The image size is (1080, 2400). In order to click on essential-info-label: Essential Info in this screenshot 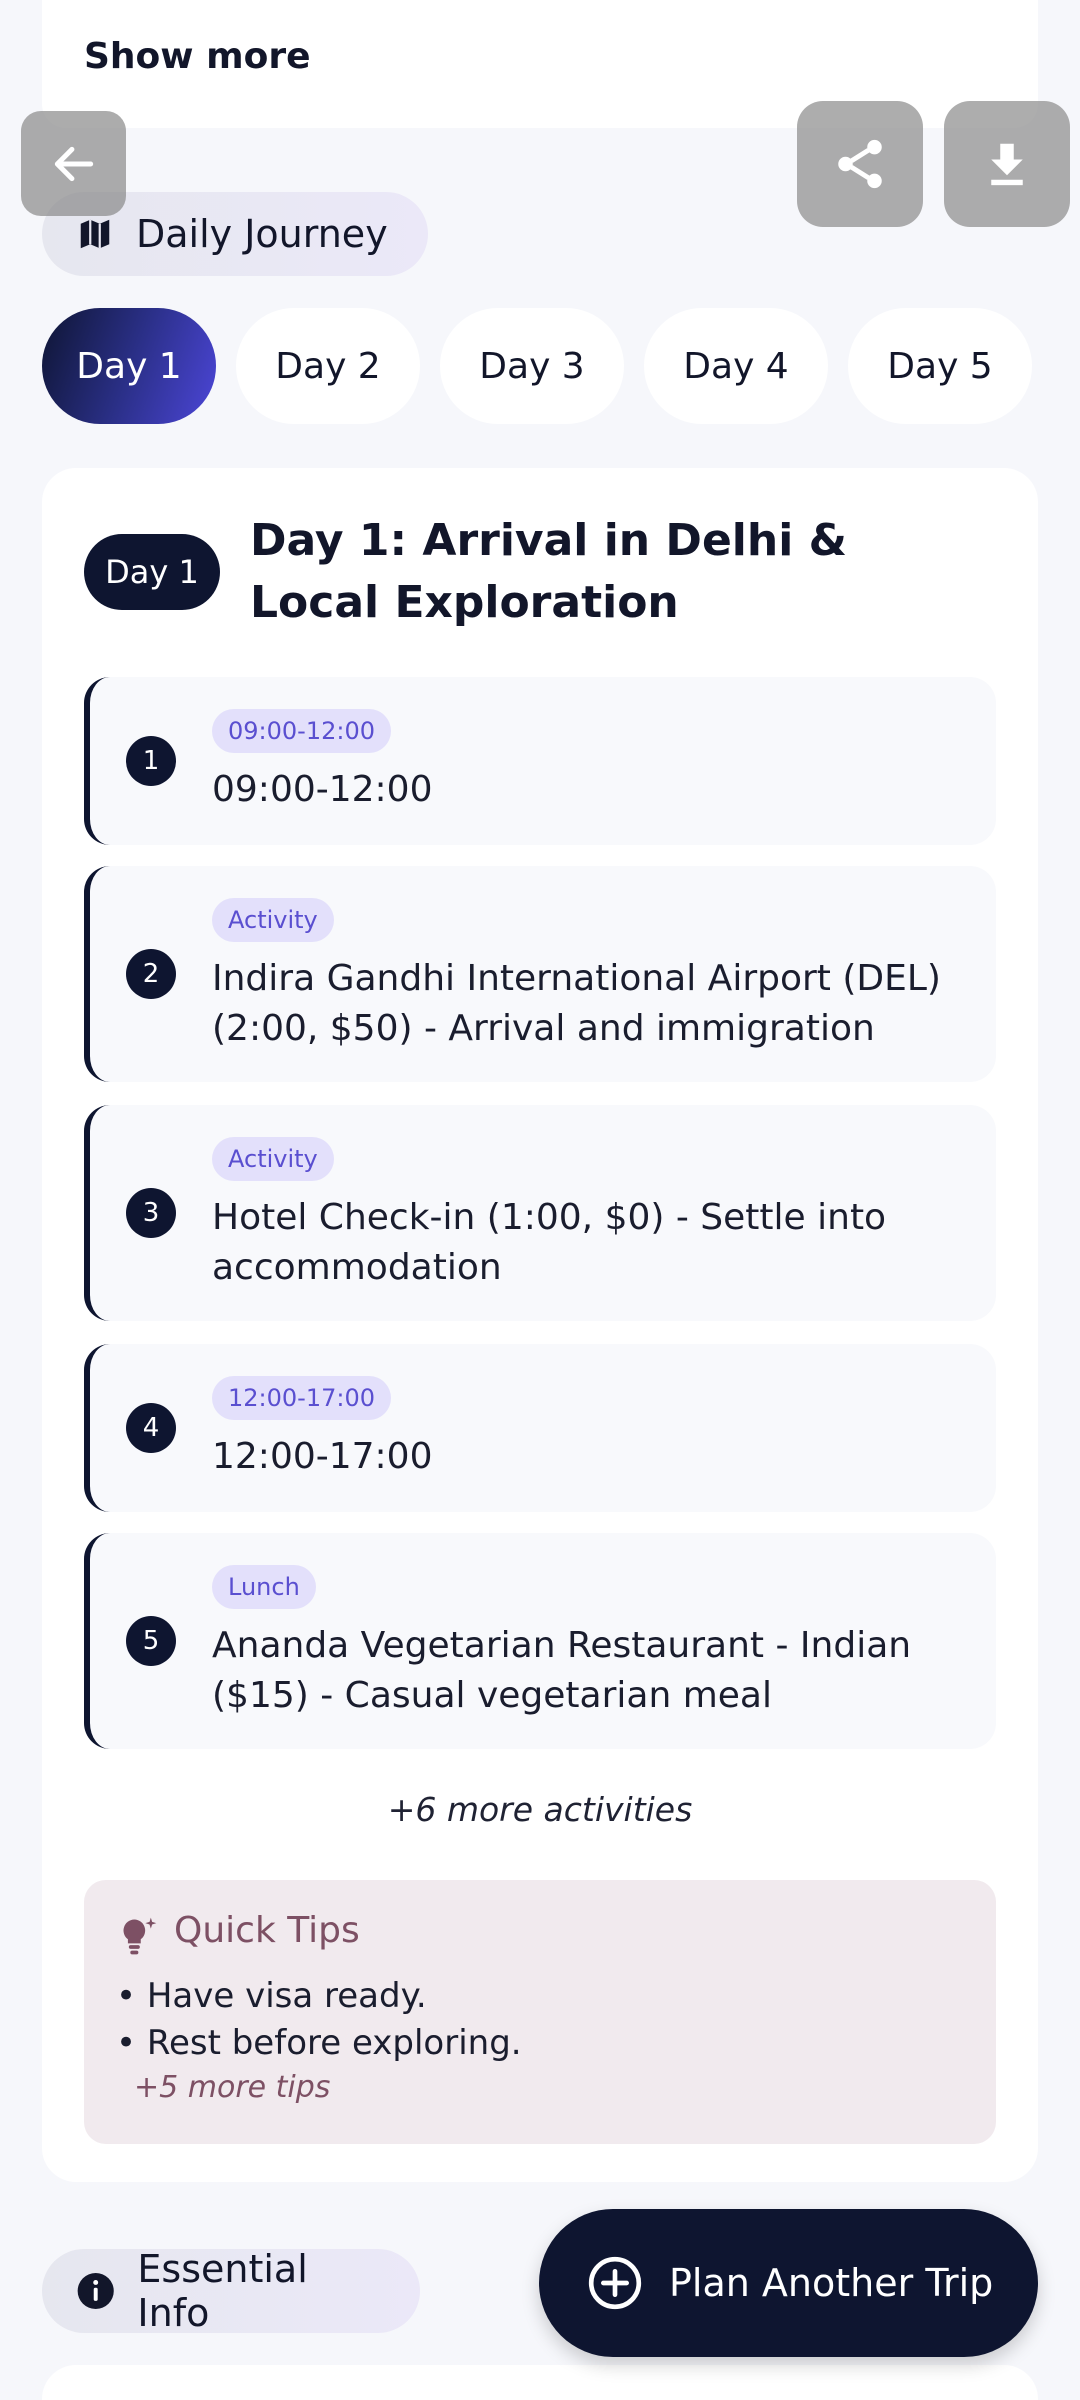, I will do `click(222, 2291)`.